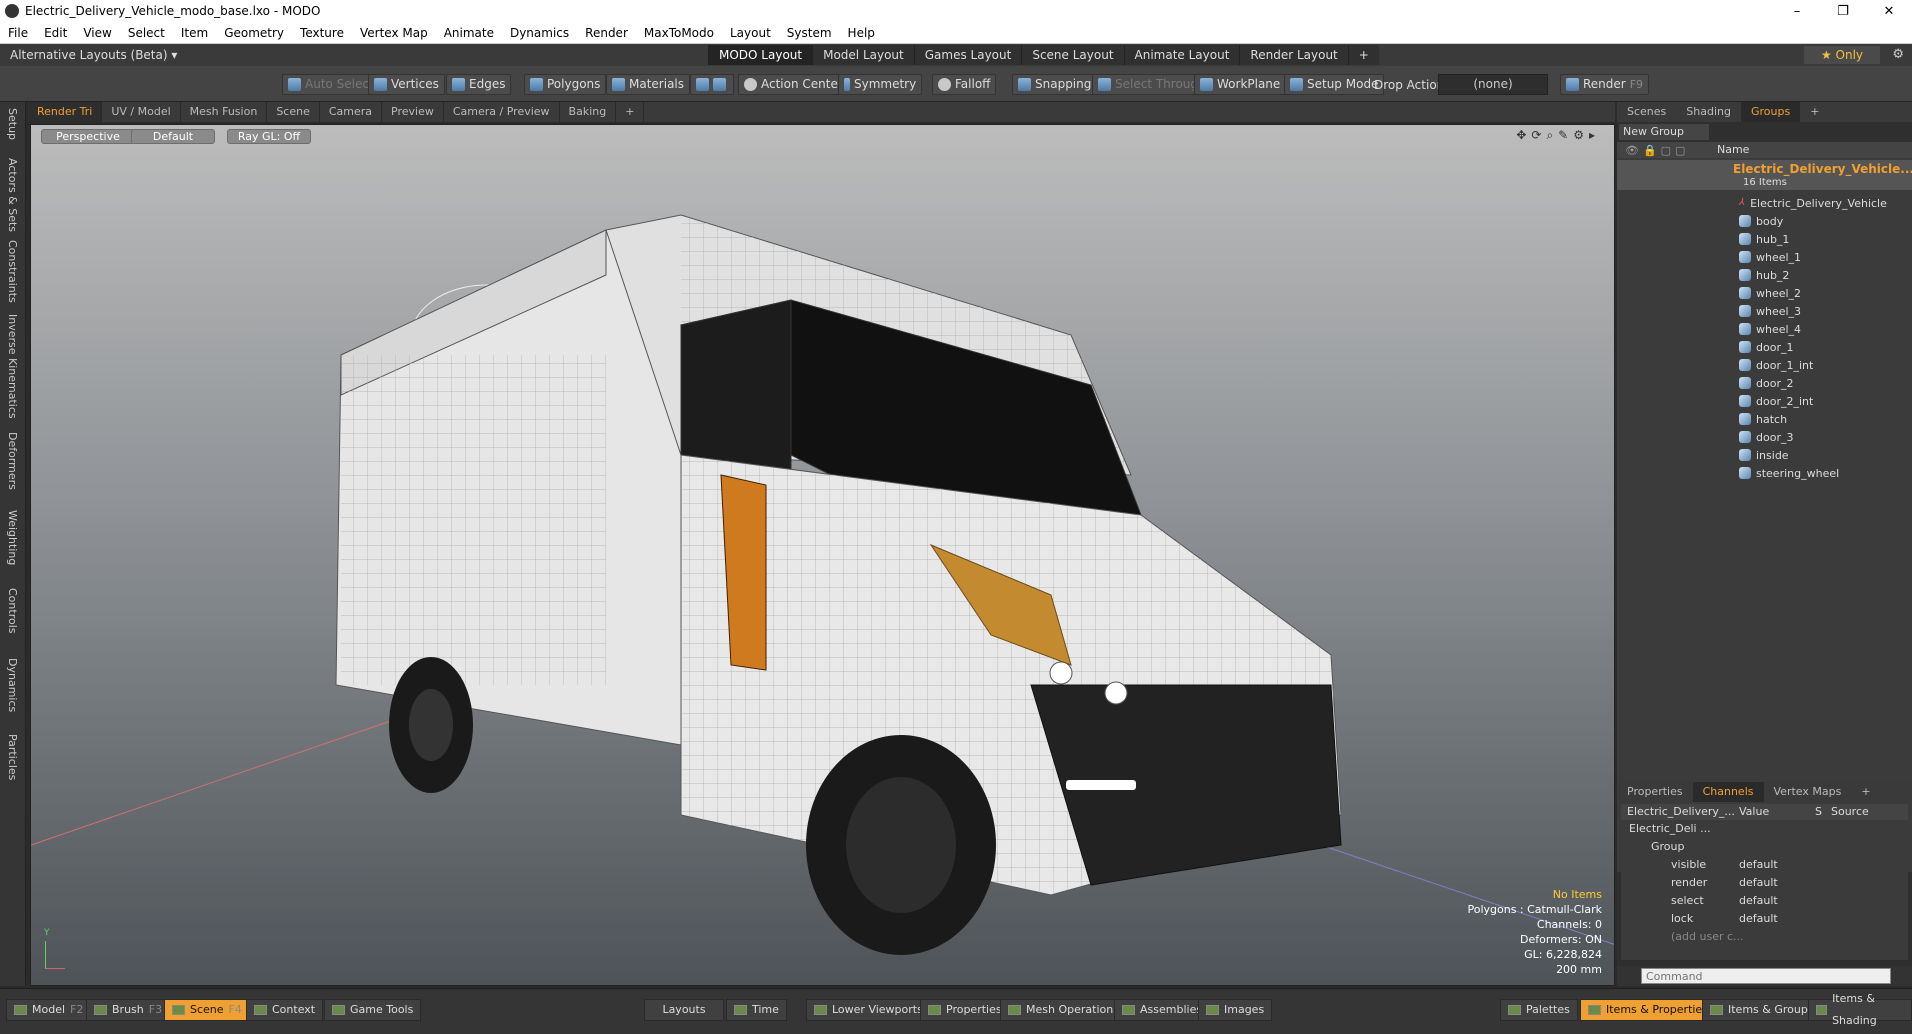  What do you see at coordinates (12, 611) in the screenshot?
I see `side-tab-controls: Controls` at bounding box center [12, 611].